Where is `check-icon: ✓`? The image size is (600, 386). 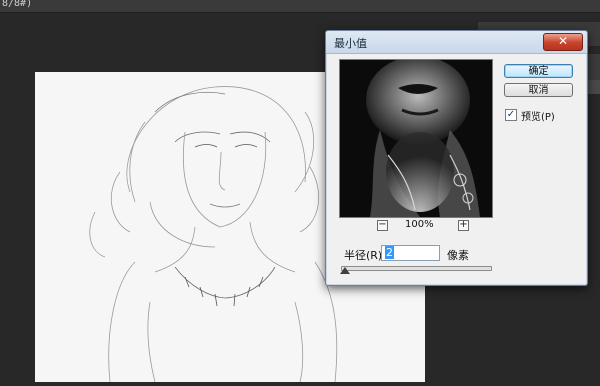
check-icon: ✓ is located at coordinates (511, 114).